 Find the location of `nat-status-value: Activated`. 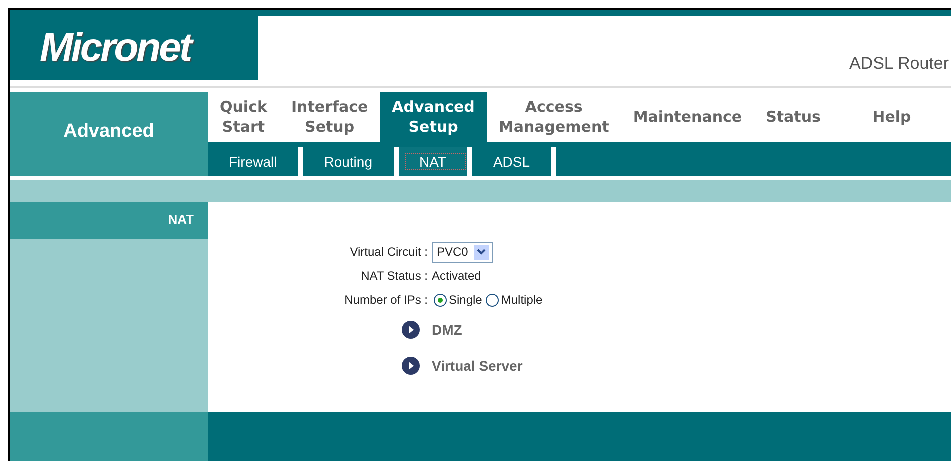

nat-status-value: Activated is located at coordinates (457, 276).